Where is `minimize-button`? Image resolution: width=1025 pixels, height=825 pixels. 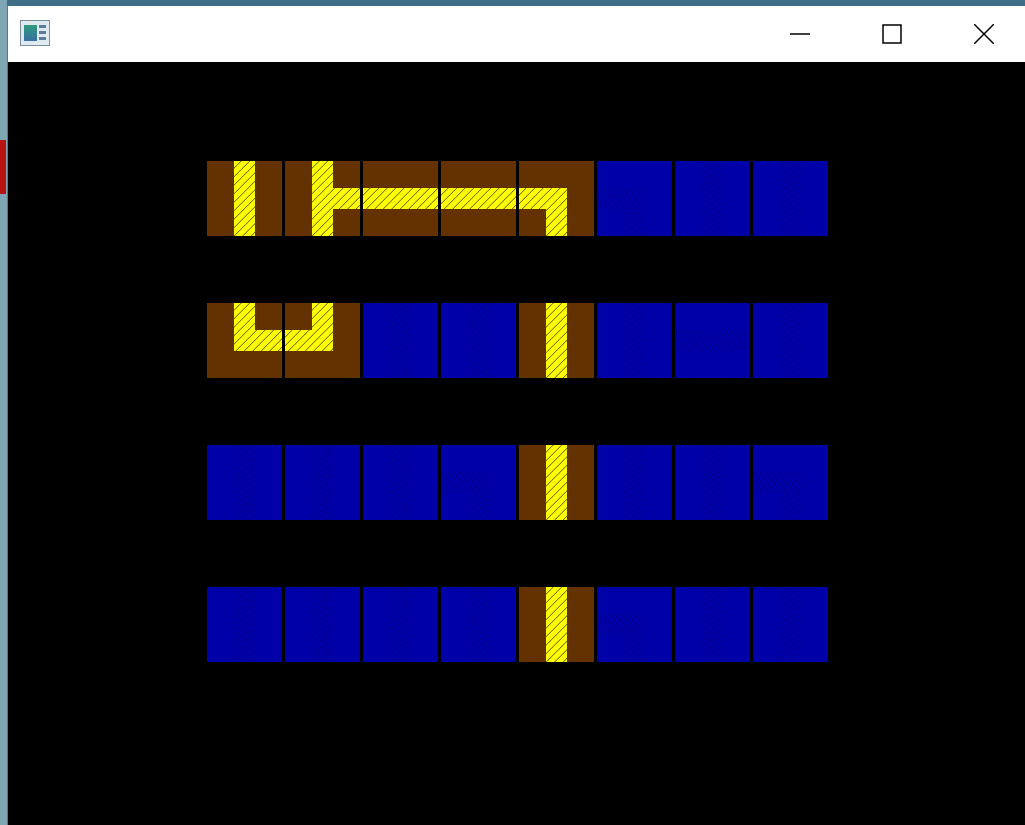 minimize-button is located at coordinates (800, 34).